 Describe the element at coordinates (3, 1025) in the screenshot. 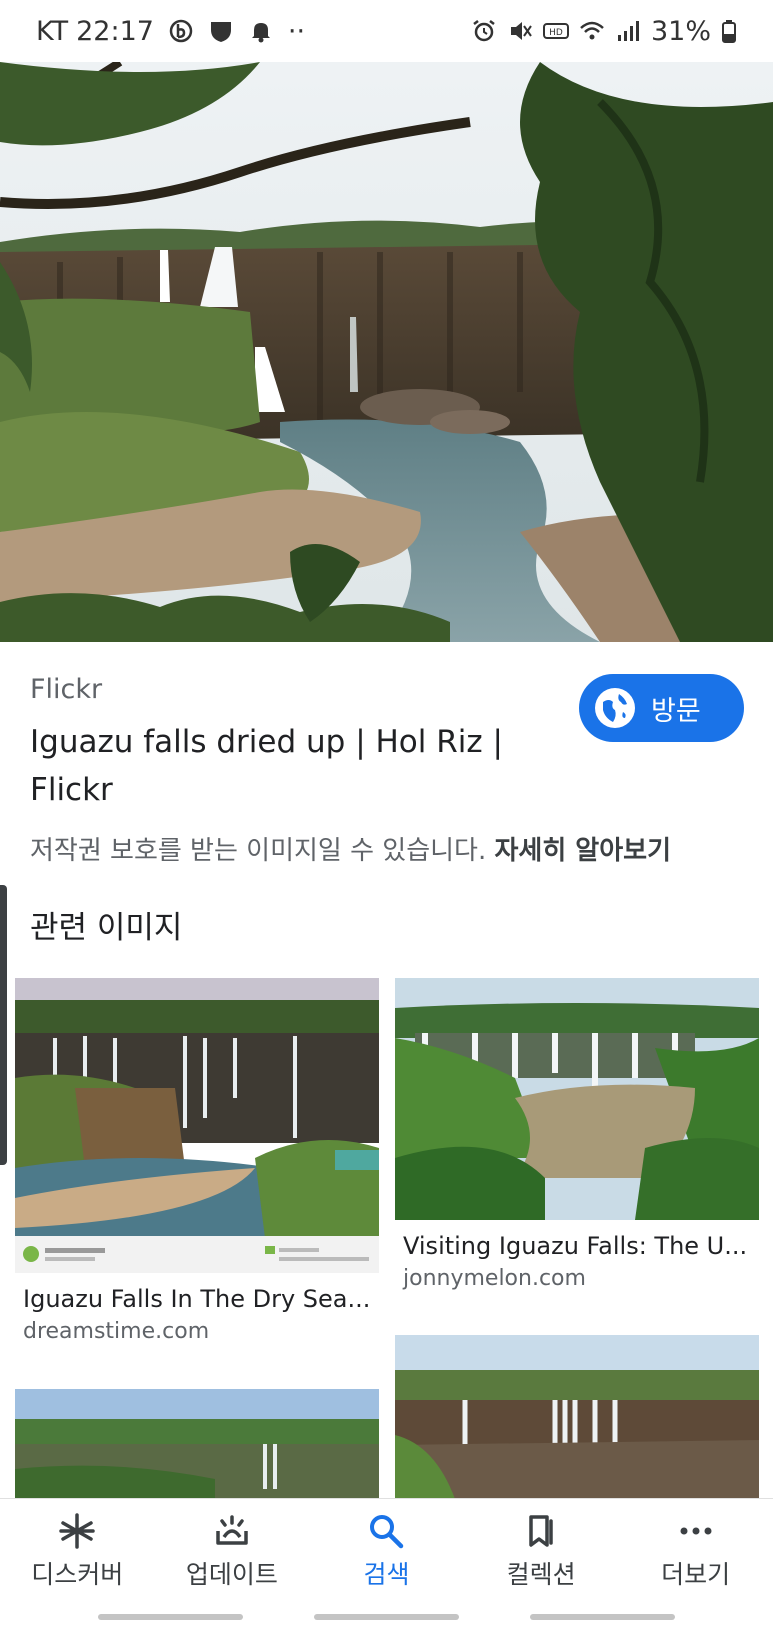

I see `side-panel-handle` at that location.